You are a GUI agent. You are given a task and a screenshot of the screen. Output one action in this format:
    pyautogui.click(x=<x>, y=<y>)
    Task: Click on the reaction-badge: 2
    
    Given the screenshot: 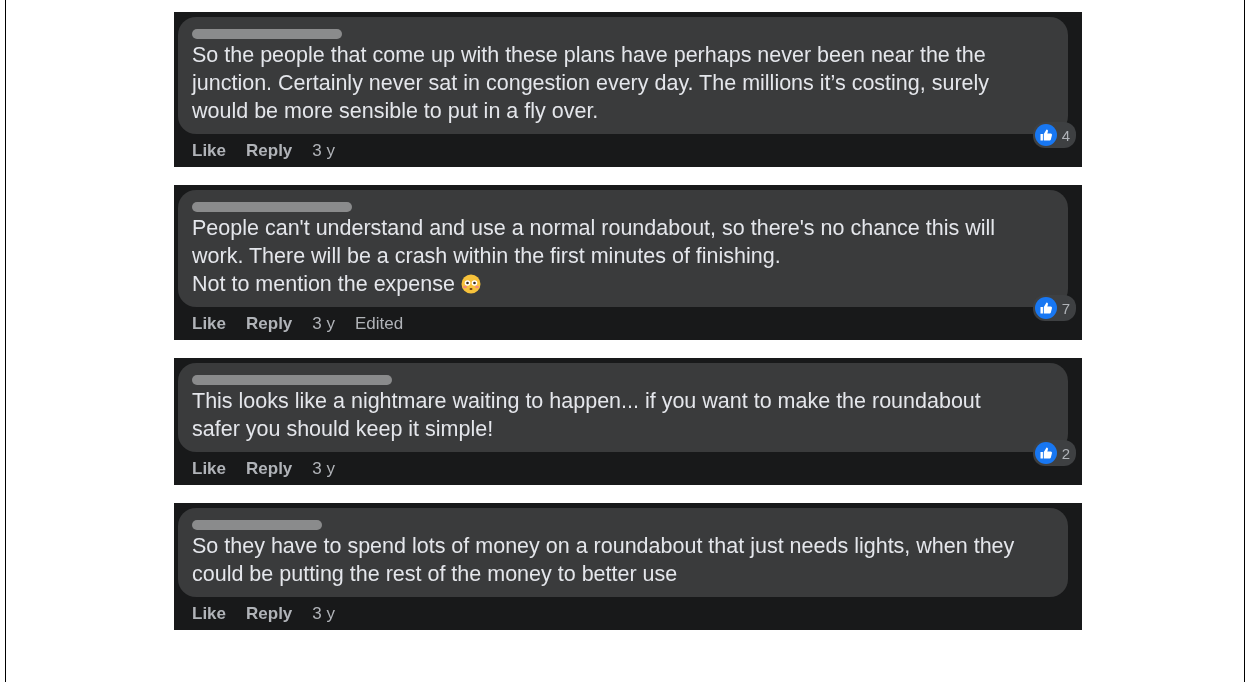 What is the action you would take?
    pyautogui.click(x=1054, y=453)
    